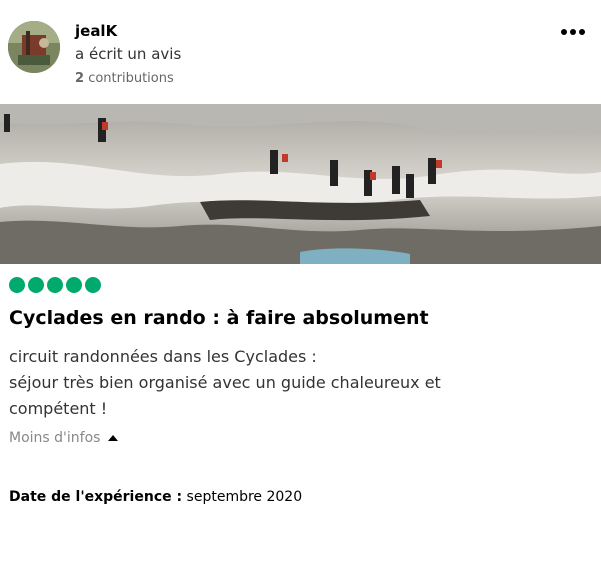  Describe the element at coordinates (96, 497) in the screenshot. I see `experience-date-label: Date de l'expérience :` at that location.